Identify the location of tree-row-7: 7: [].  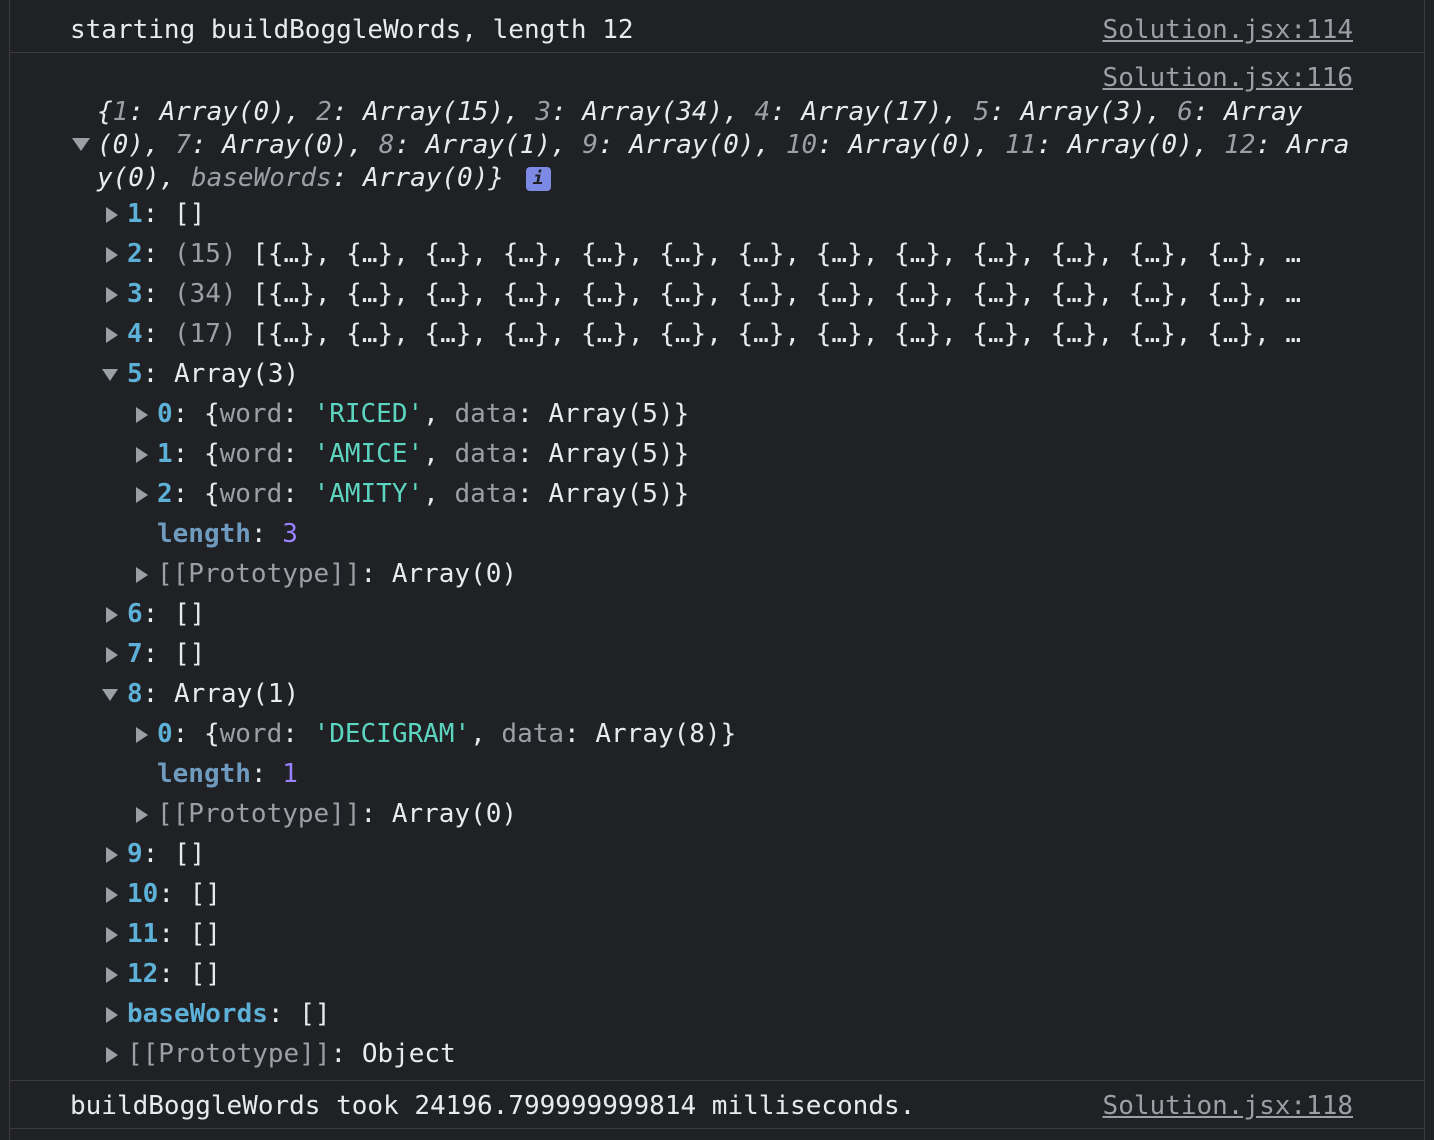
(154, 654).